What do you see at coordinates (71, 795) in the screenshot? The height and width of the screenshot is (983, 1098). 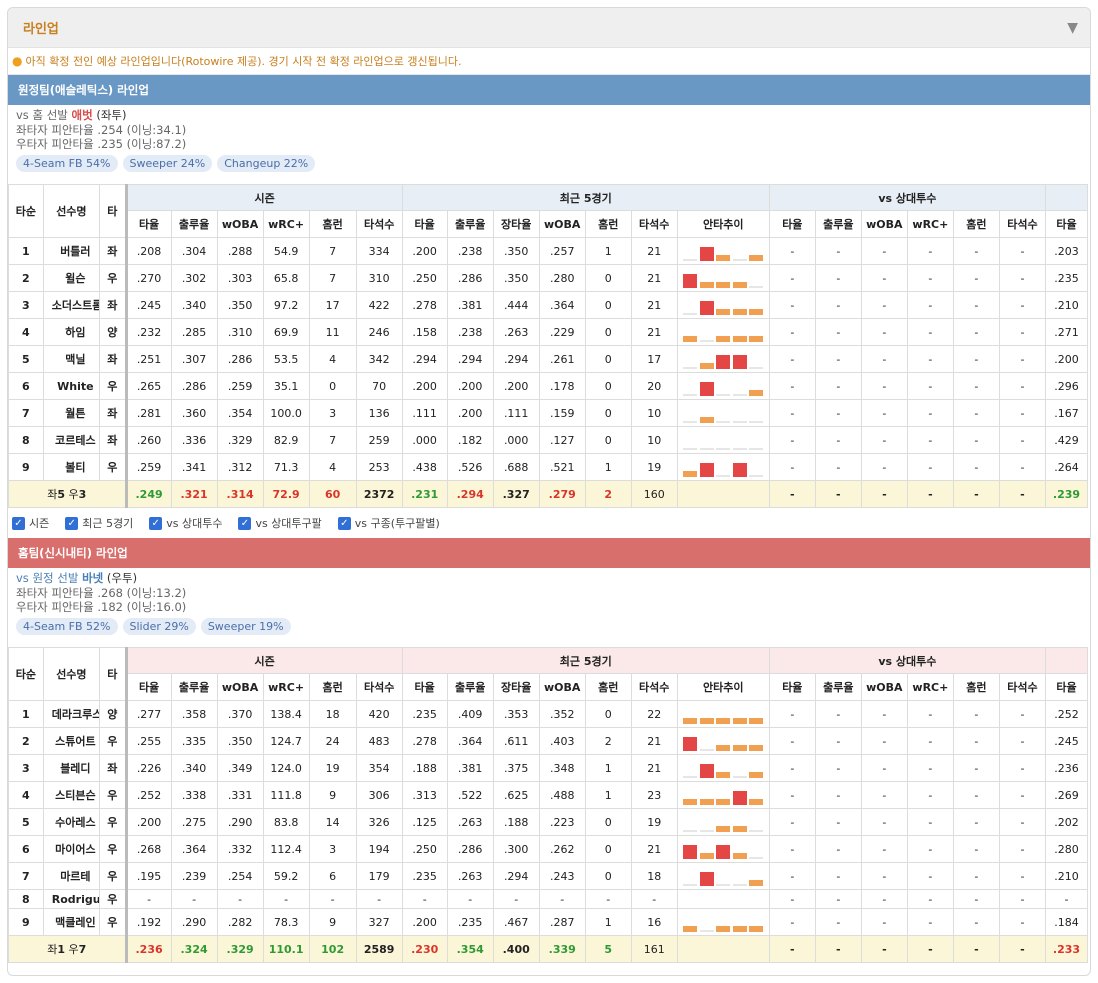 I see `player-name: 스티븐슨` at bounding box center [71, 795].